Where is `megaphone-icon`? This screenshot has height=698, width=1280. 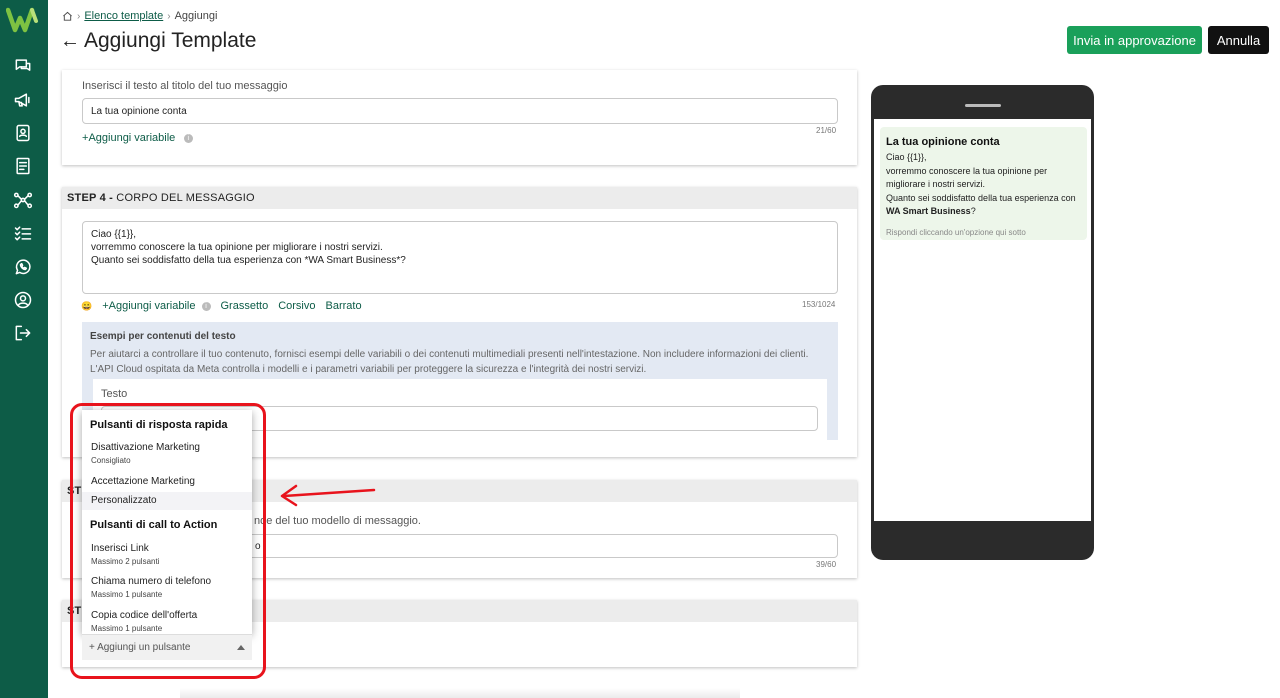
megaphone-icon is located at coordinates (23, 100).